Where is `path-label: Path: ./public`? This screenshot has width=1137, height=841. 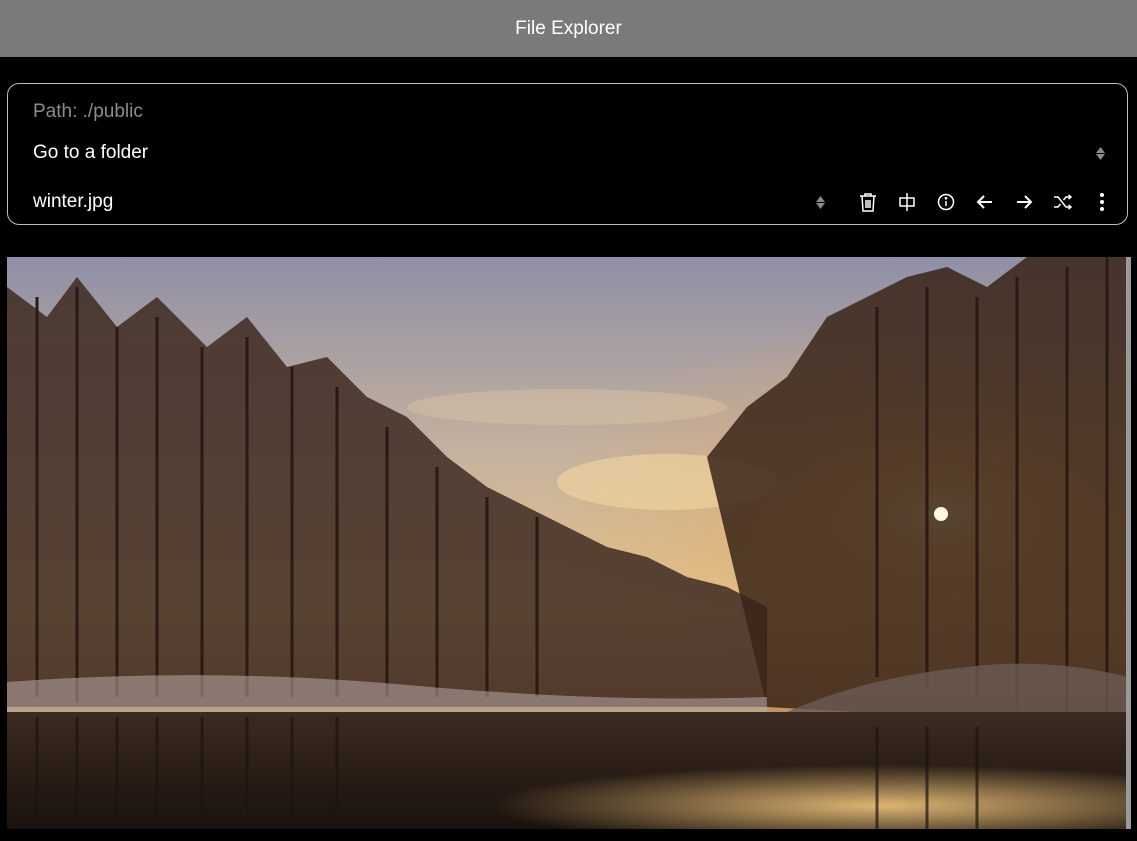
path-label: Path: ./public is located at coordinates (88, 111).